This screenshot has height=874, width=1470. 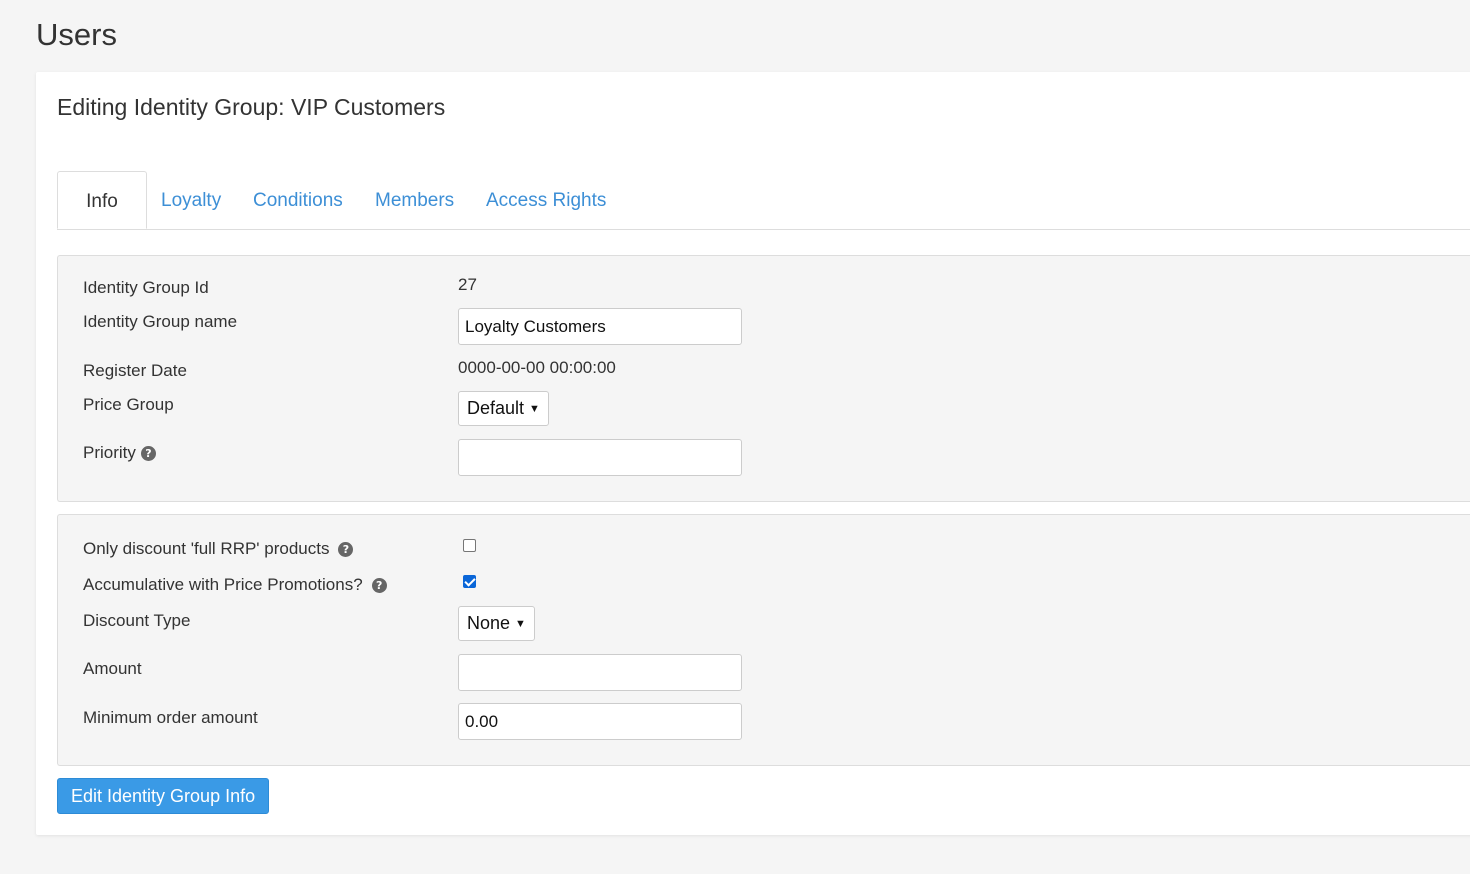 I want to click on group-id-label: Identity Group Id, so click(x=146, y=287).